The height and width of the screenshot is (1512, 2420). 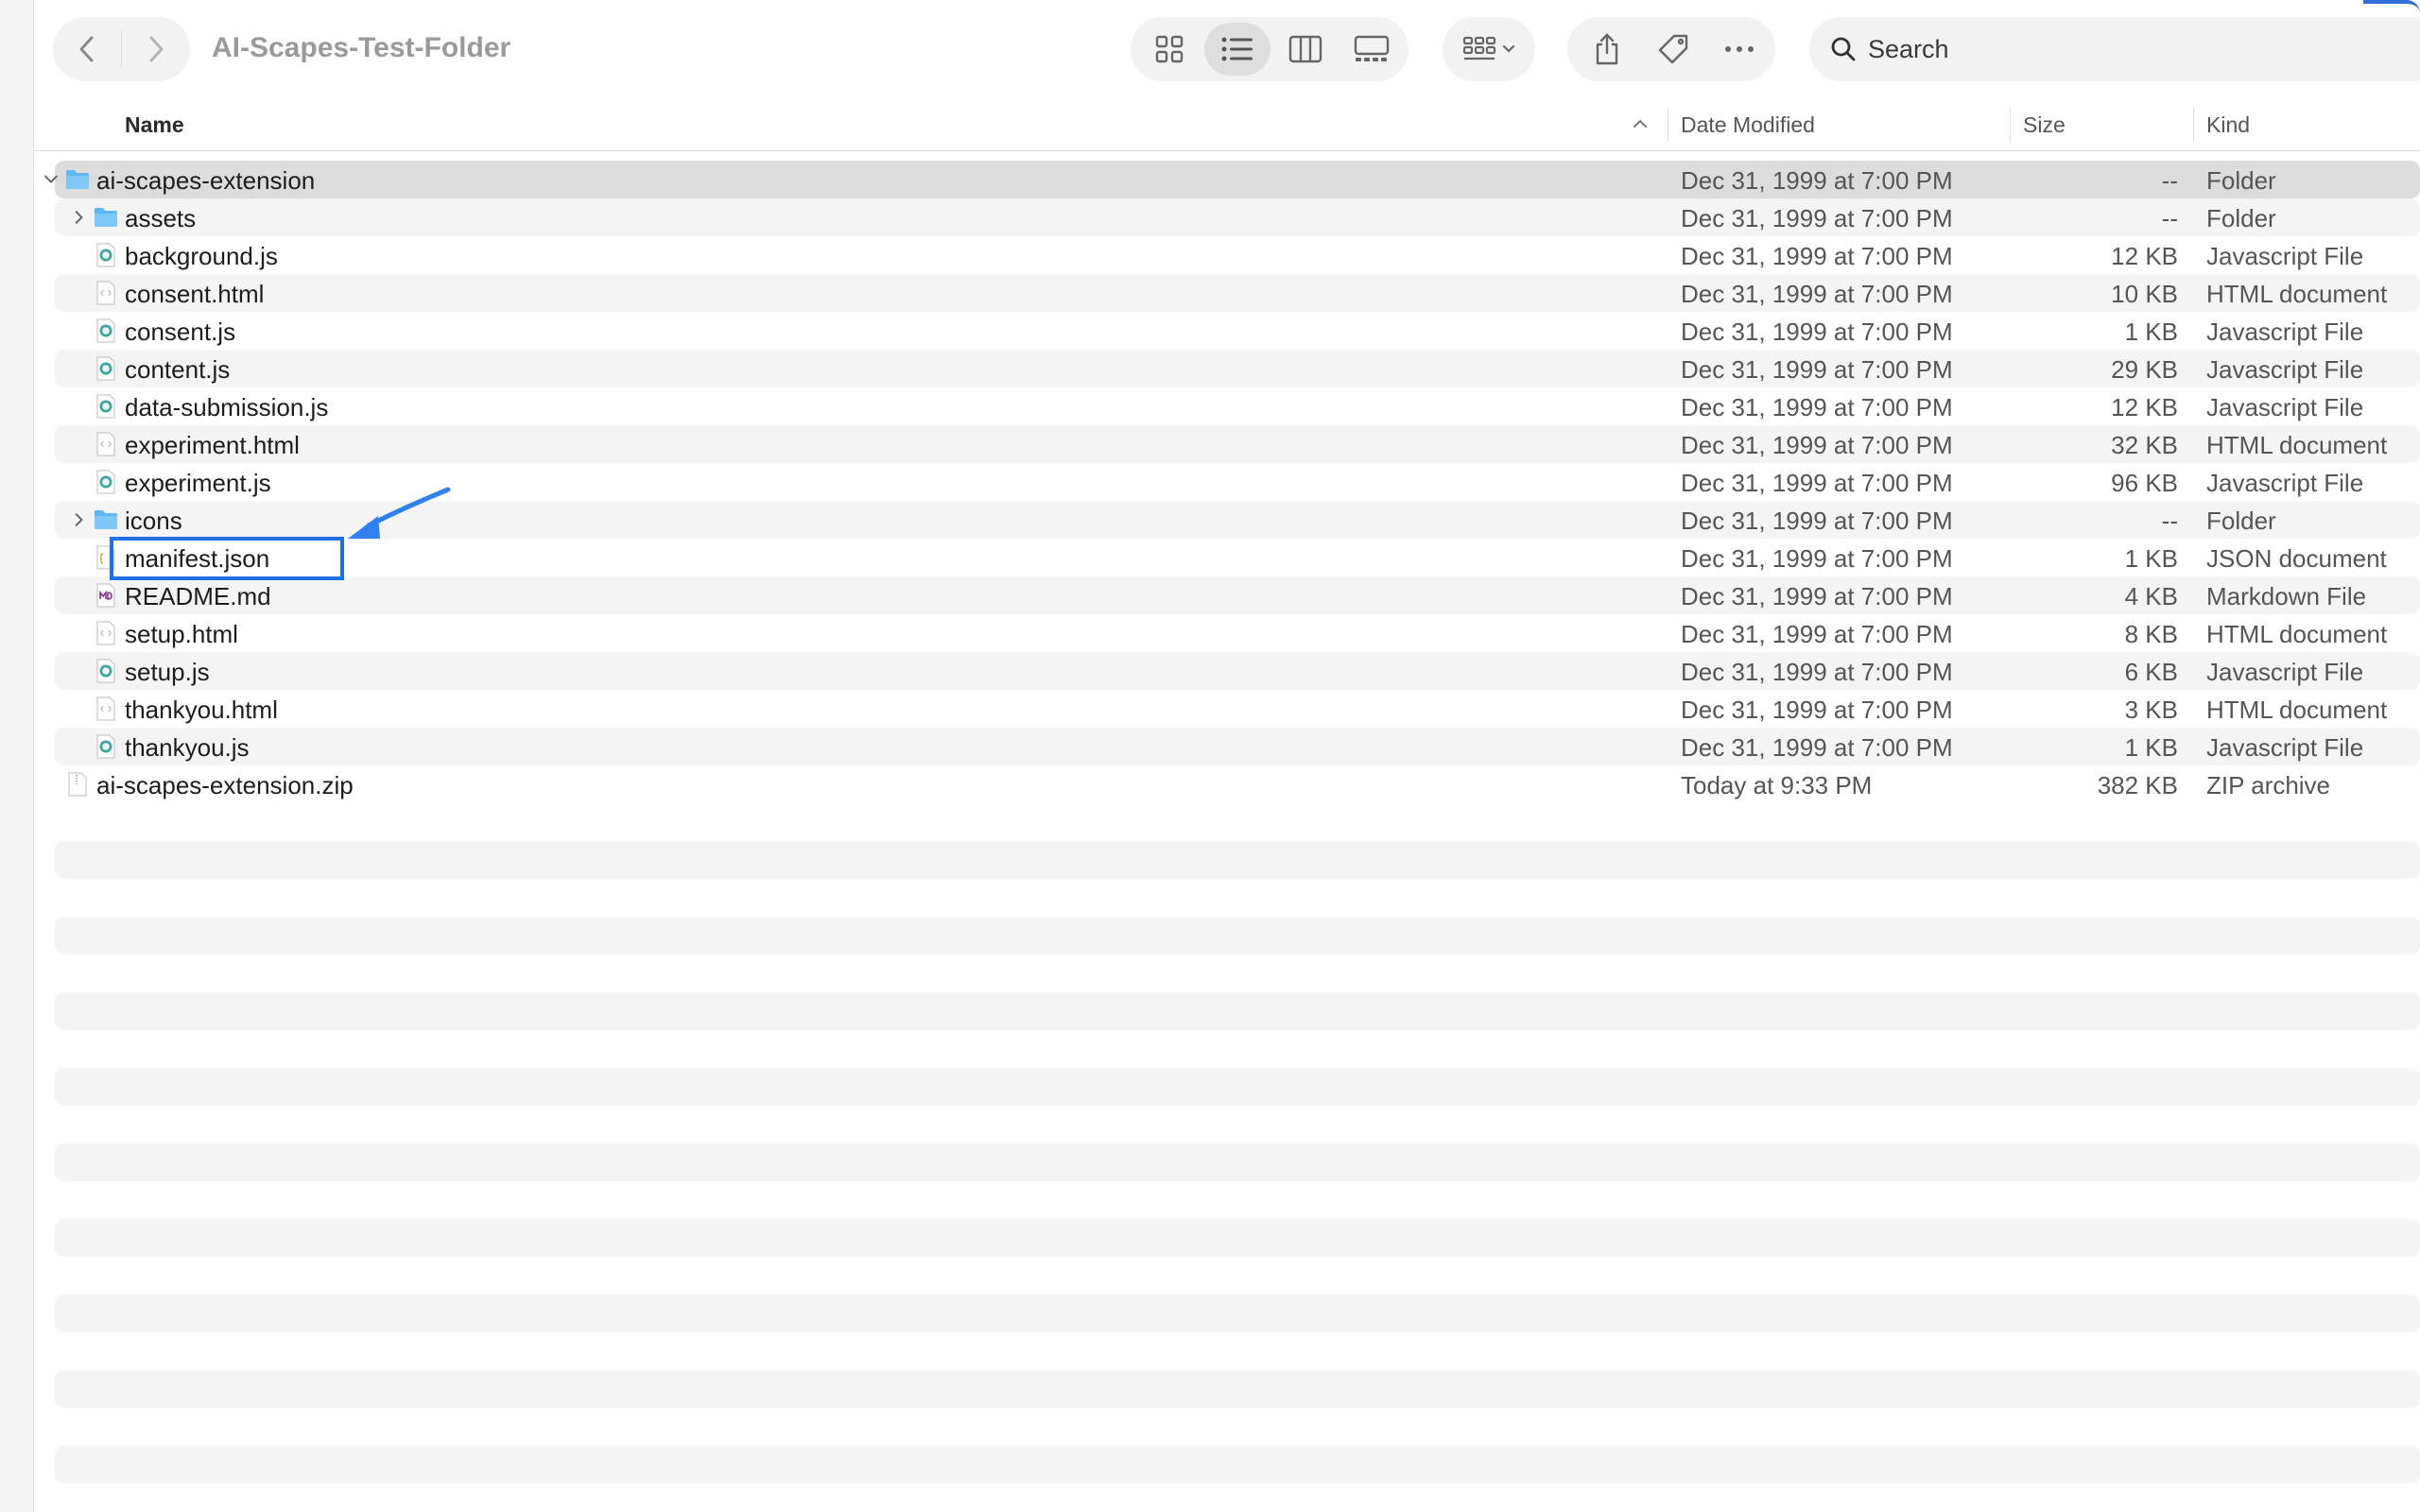 I want to click on more-icon, so click(x=1739, y=49).